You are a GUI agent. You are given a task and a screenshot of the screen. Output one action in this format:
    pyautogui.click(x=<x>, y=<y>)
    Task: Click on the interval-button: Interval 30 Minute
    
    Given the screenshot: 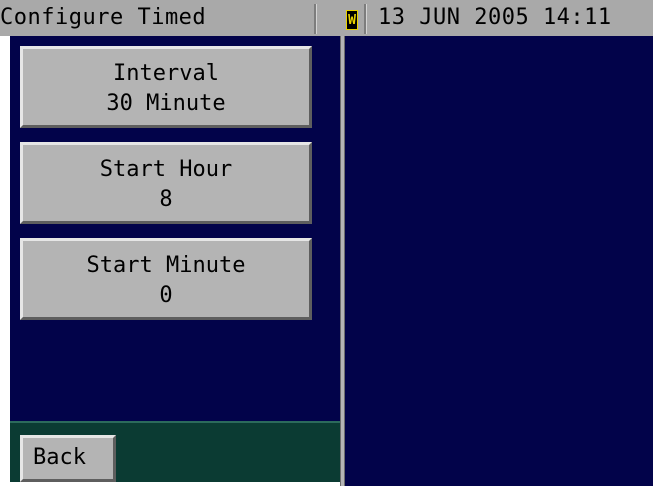 What is the action you would take?
    pyautogui.click(x=166, y=87)
    